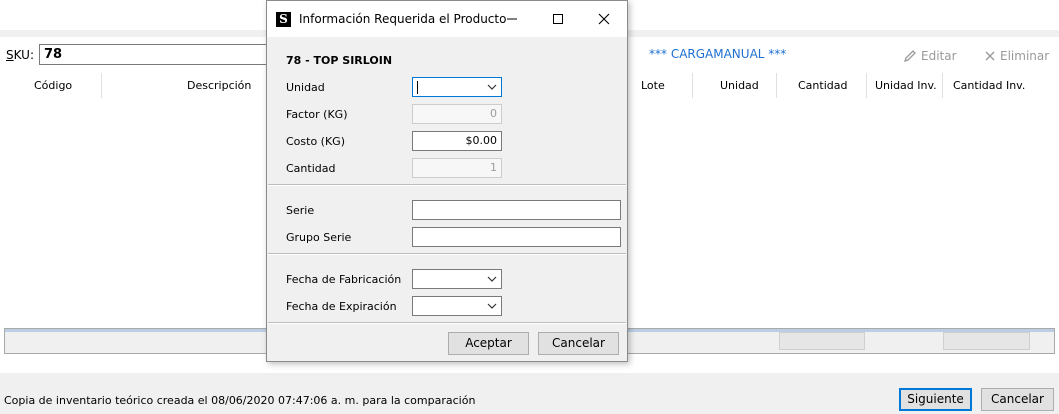  I want to click on column-header-unidad: Unidad, so click(739, 85).